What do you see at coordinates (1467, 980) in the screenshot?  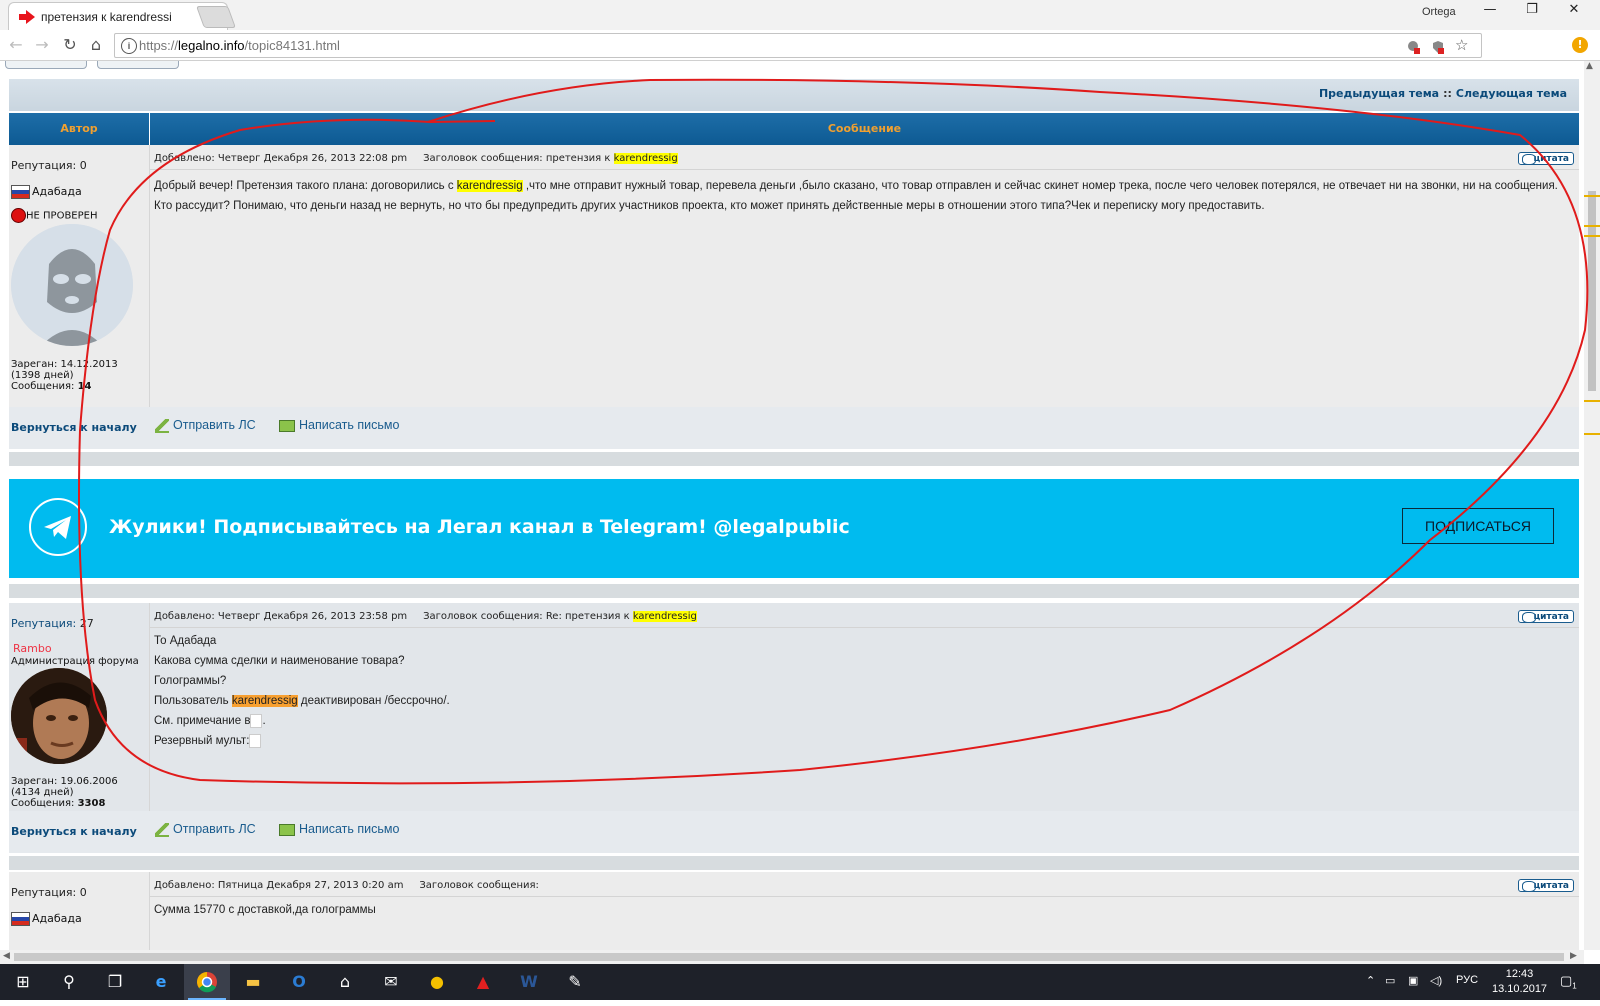 I see `language-indicator: РУС` at bounding box center [1467, 980].